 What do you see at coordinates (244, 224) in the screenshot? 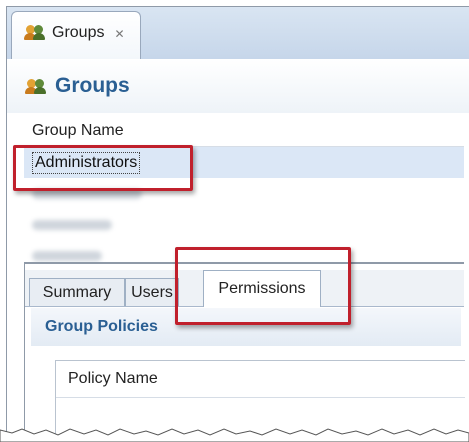
I see `table-row` at bounding box center [244, 224].